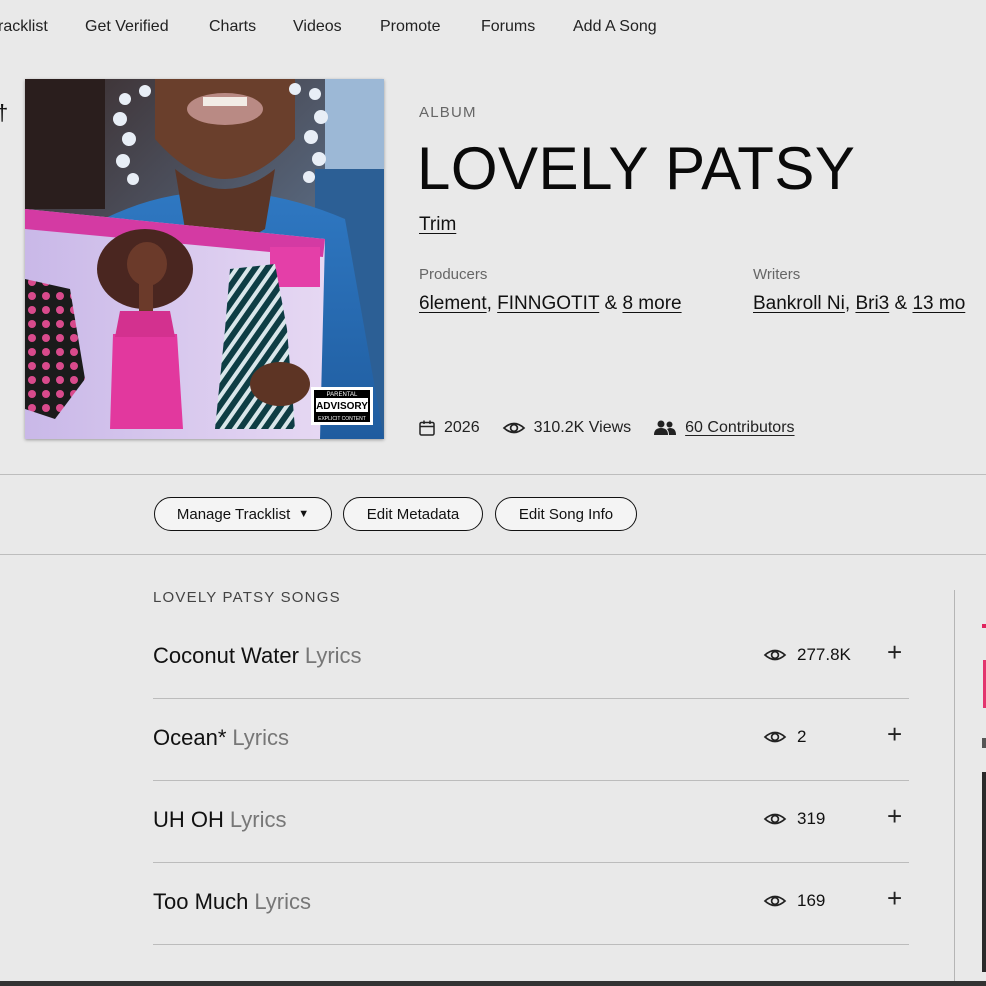 This screenshot has height=986, width=986. I want to click on sidebar-text-edge, so click(984, 743).